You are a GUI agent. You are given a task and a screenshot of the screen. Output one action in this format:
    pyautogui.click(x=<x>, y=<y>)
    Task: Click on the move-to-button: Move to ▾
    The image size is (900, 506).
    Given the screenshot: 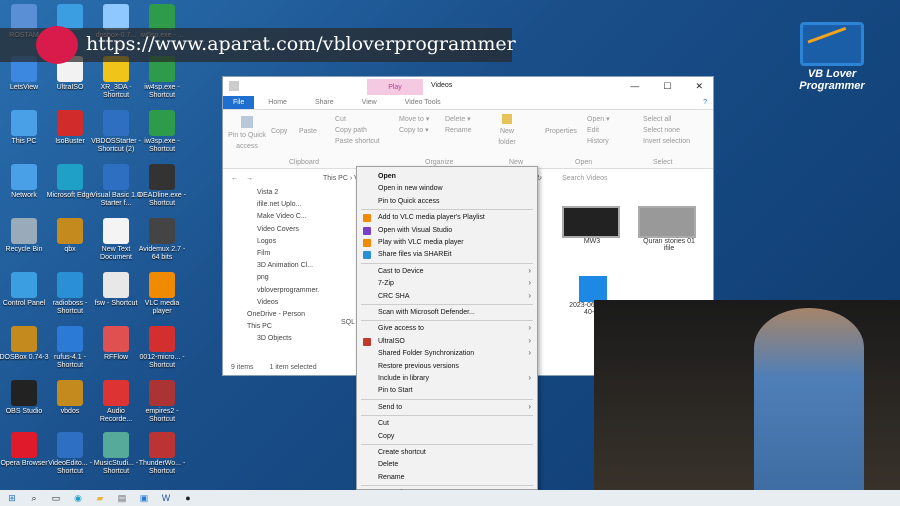 What is the action you would take?
    pyautogui.click(x=414, y=119)
    